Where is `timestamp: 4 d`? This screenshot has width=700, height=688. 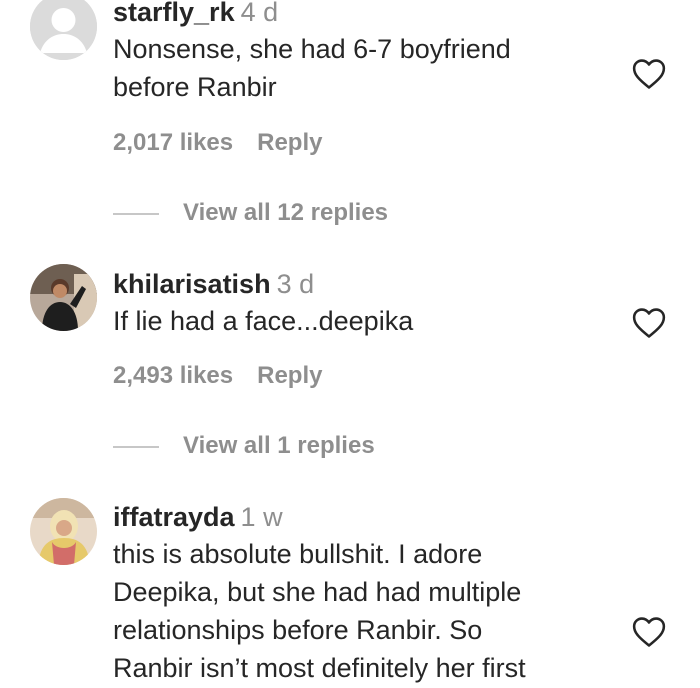 timestamp: 4 d is located at coordinates (259, 13).